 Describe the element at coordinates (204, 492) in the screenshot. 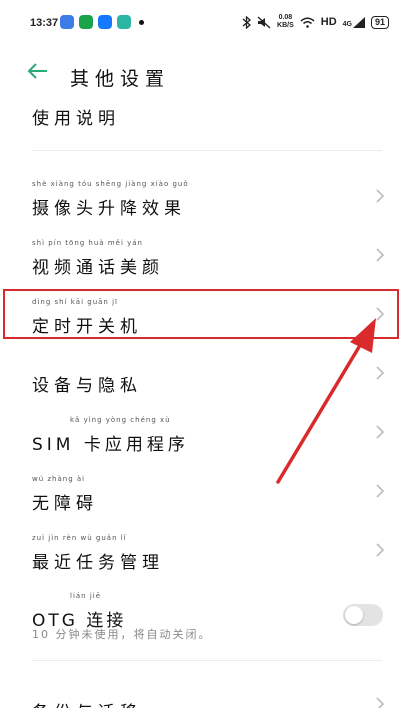

I see `settings-item-accessibility: wú zhàng ài 无障碍` at that location.